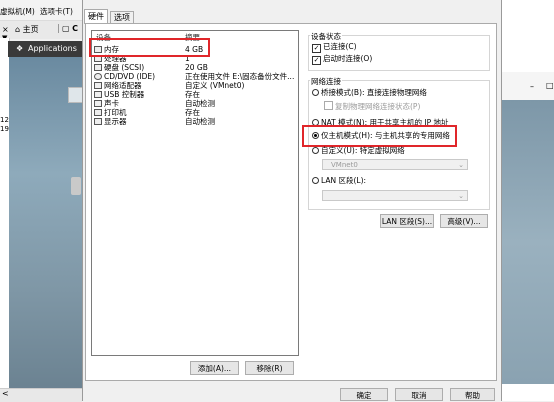 The height and width of the screenshot is (402, 554). I want to click on connect-on-power-checkbox: ✓ 启动时连接(O), so click(342, 59).